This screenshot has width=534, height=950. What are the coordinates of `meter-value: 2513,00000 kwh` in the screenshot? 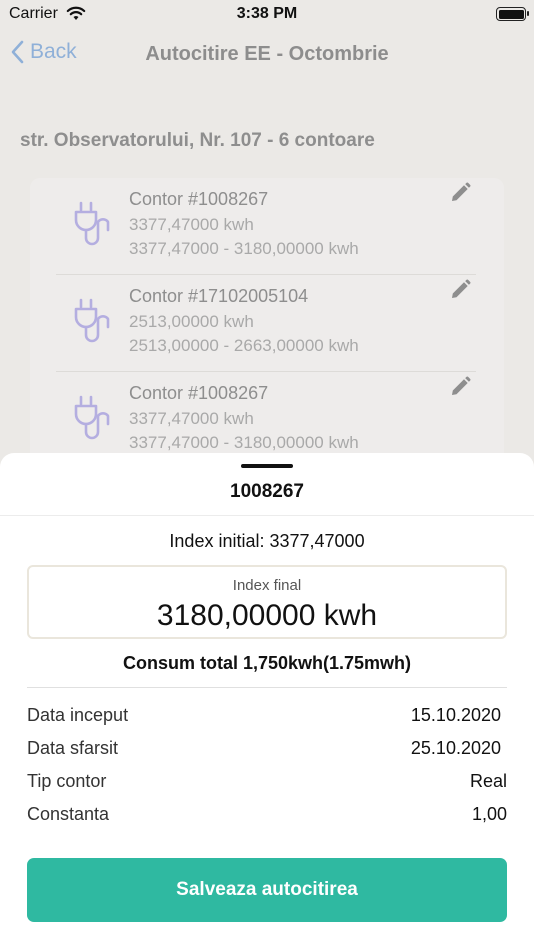 It's located at (191, 321).